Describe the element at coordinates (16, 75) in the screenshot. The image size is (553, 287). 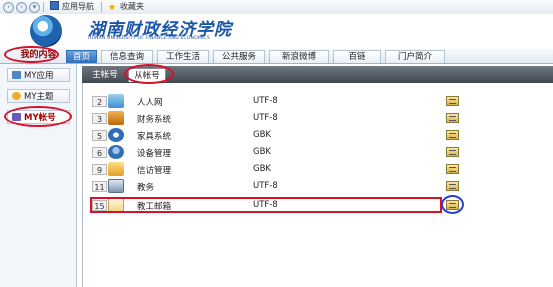
I see `app-icon` at that location.